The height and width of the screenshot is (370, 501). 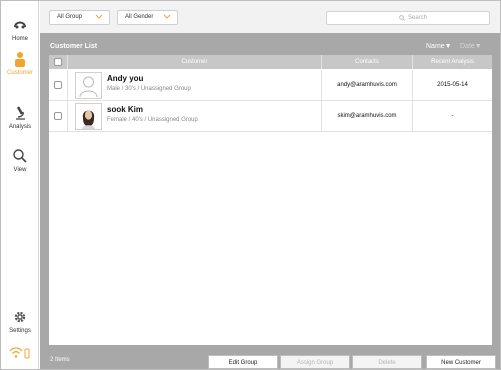 What do you see at coordinates (418, 18) in the screenshot?
I see `search-placeholder: Search` at bounding box center [418, 18].